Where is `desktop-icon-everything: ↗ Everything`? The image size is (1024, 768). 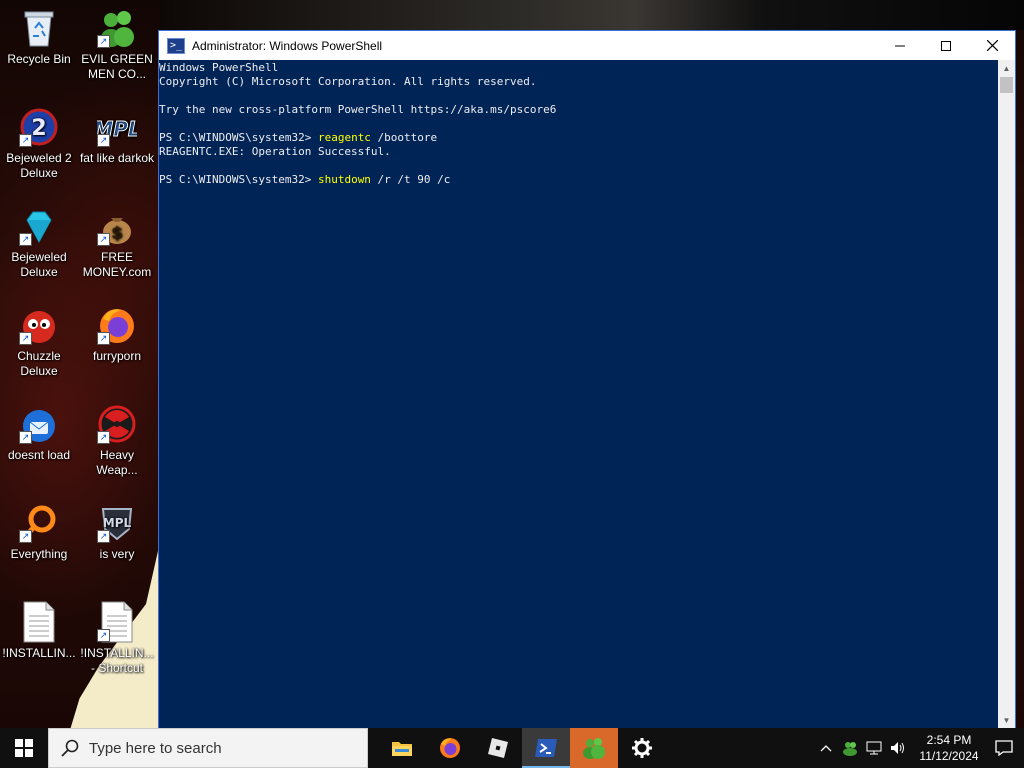
desktop-icon-everything: ↗ Everything is located at coordinates (39, 532).